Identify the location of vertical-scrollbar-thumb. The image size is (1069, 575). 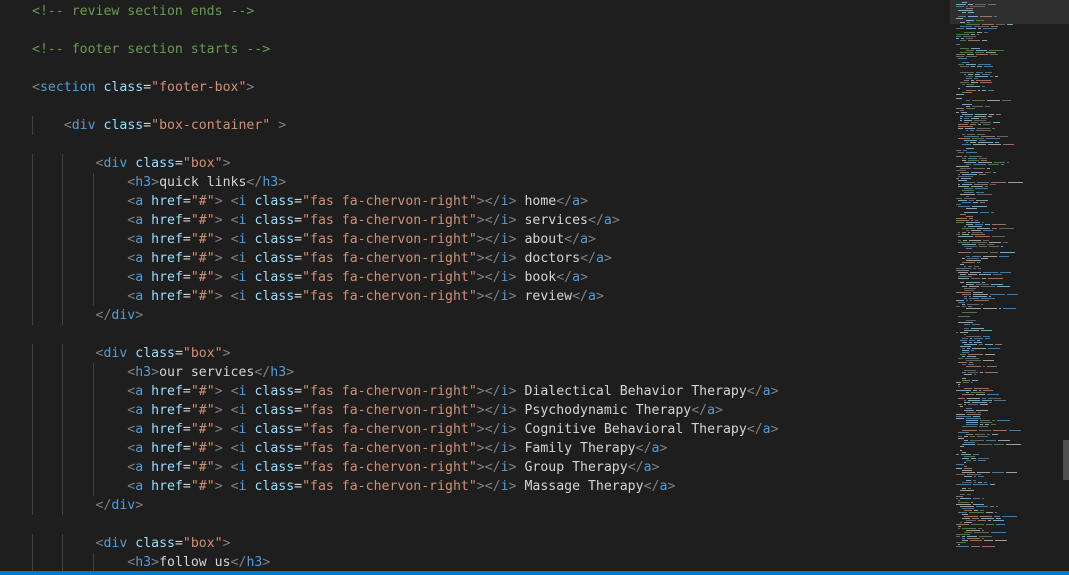
(1066, 460).